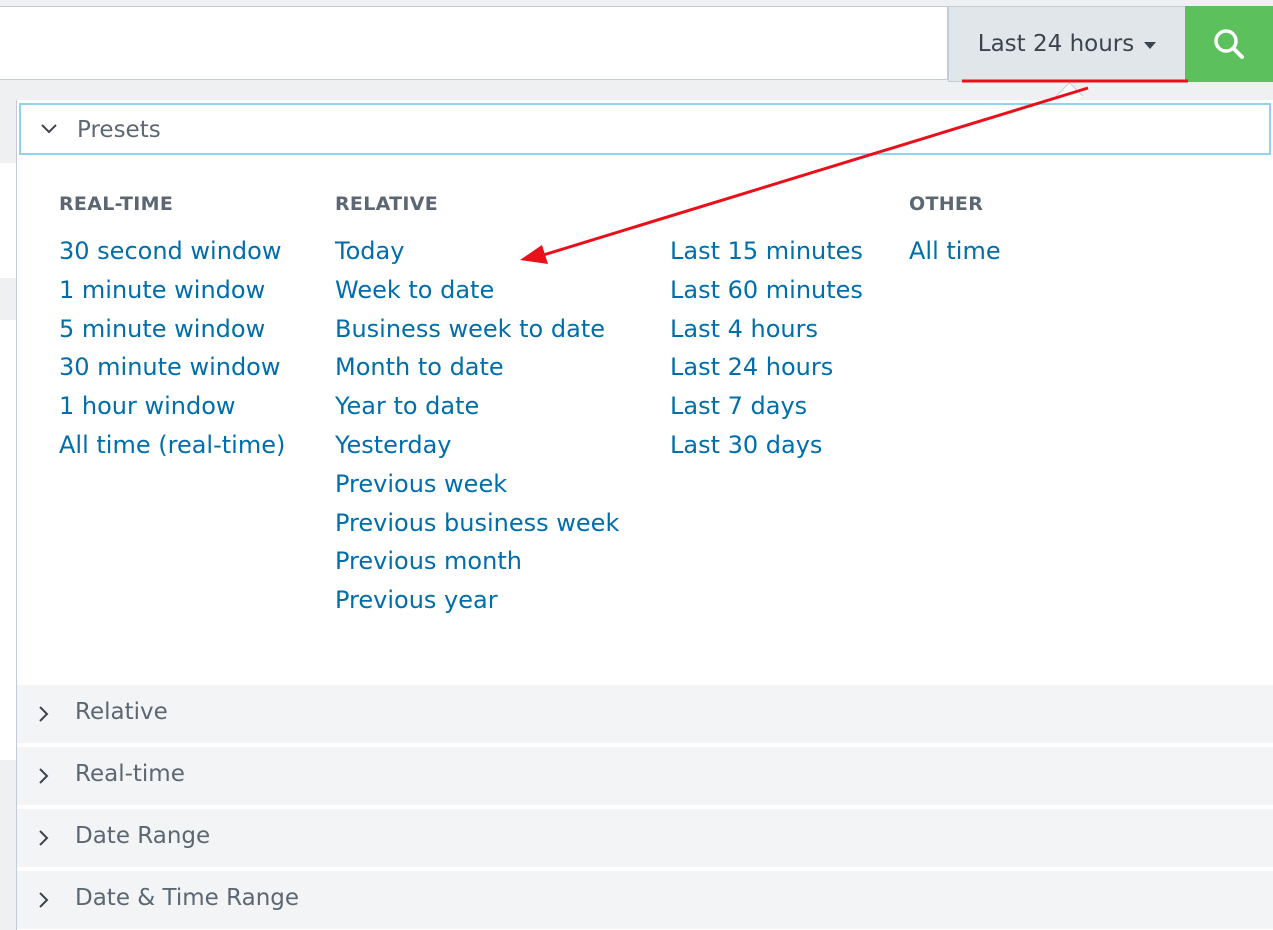 The image size is (1273, 930). I want to click on column-heading: RELATIVE, so click(387, 204).